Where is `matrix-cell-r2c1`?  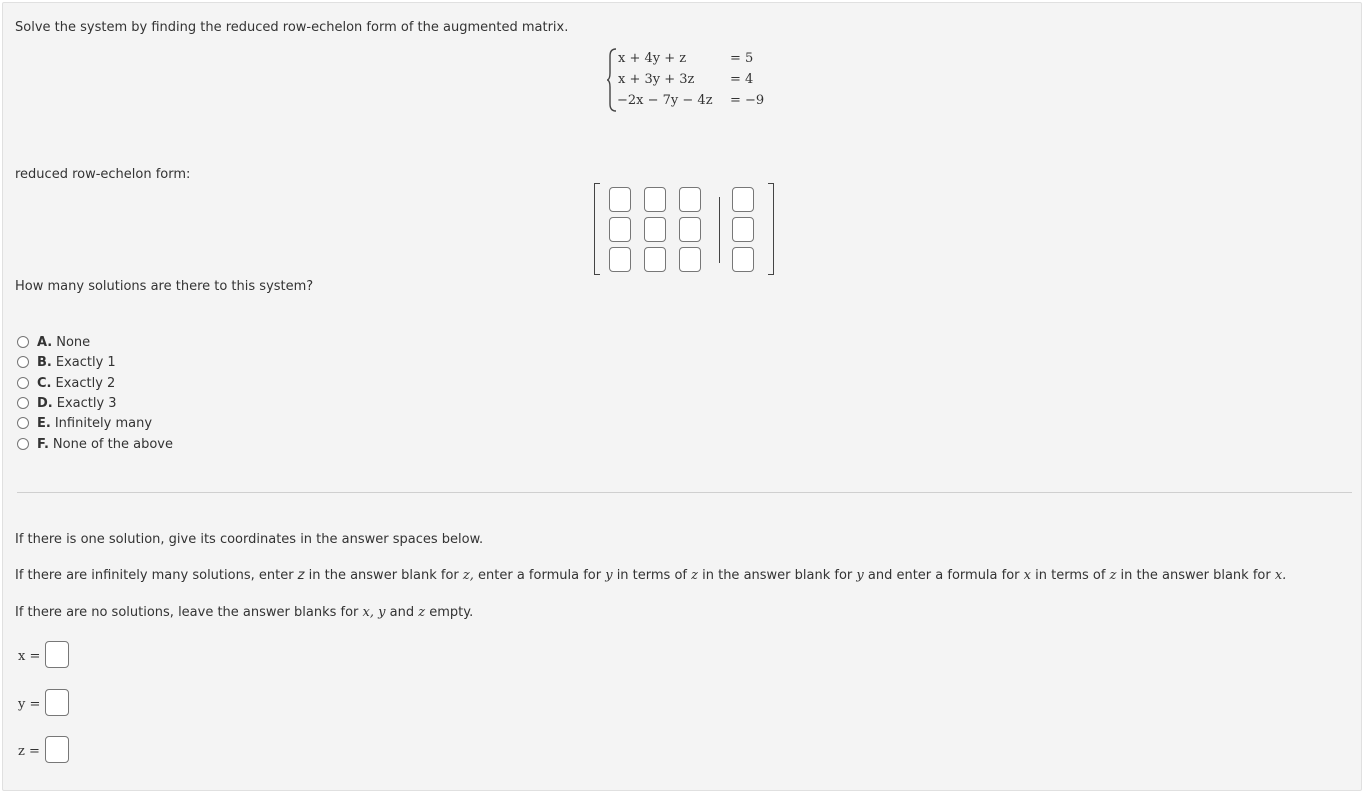
matrix-cell-r2c1 is located at coordinates (620, 229).